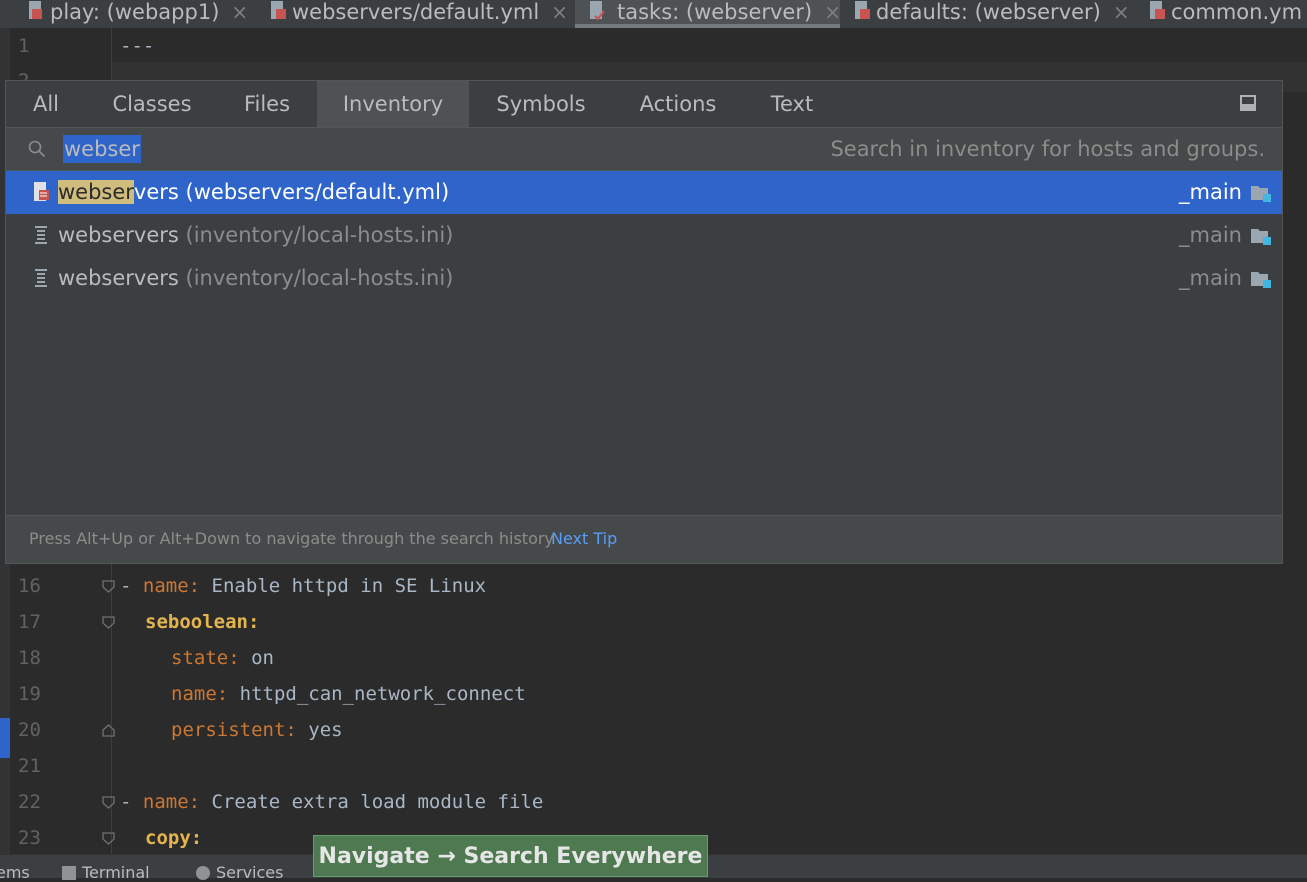 This screenshot has height=882, width=1307. I want to click on tool-label: Terminal, so click(116, 872).